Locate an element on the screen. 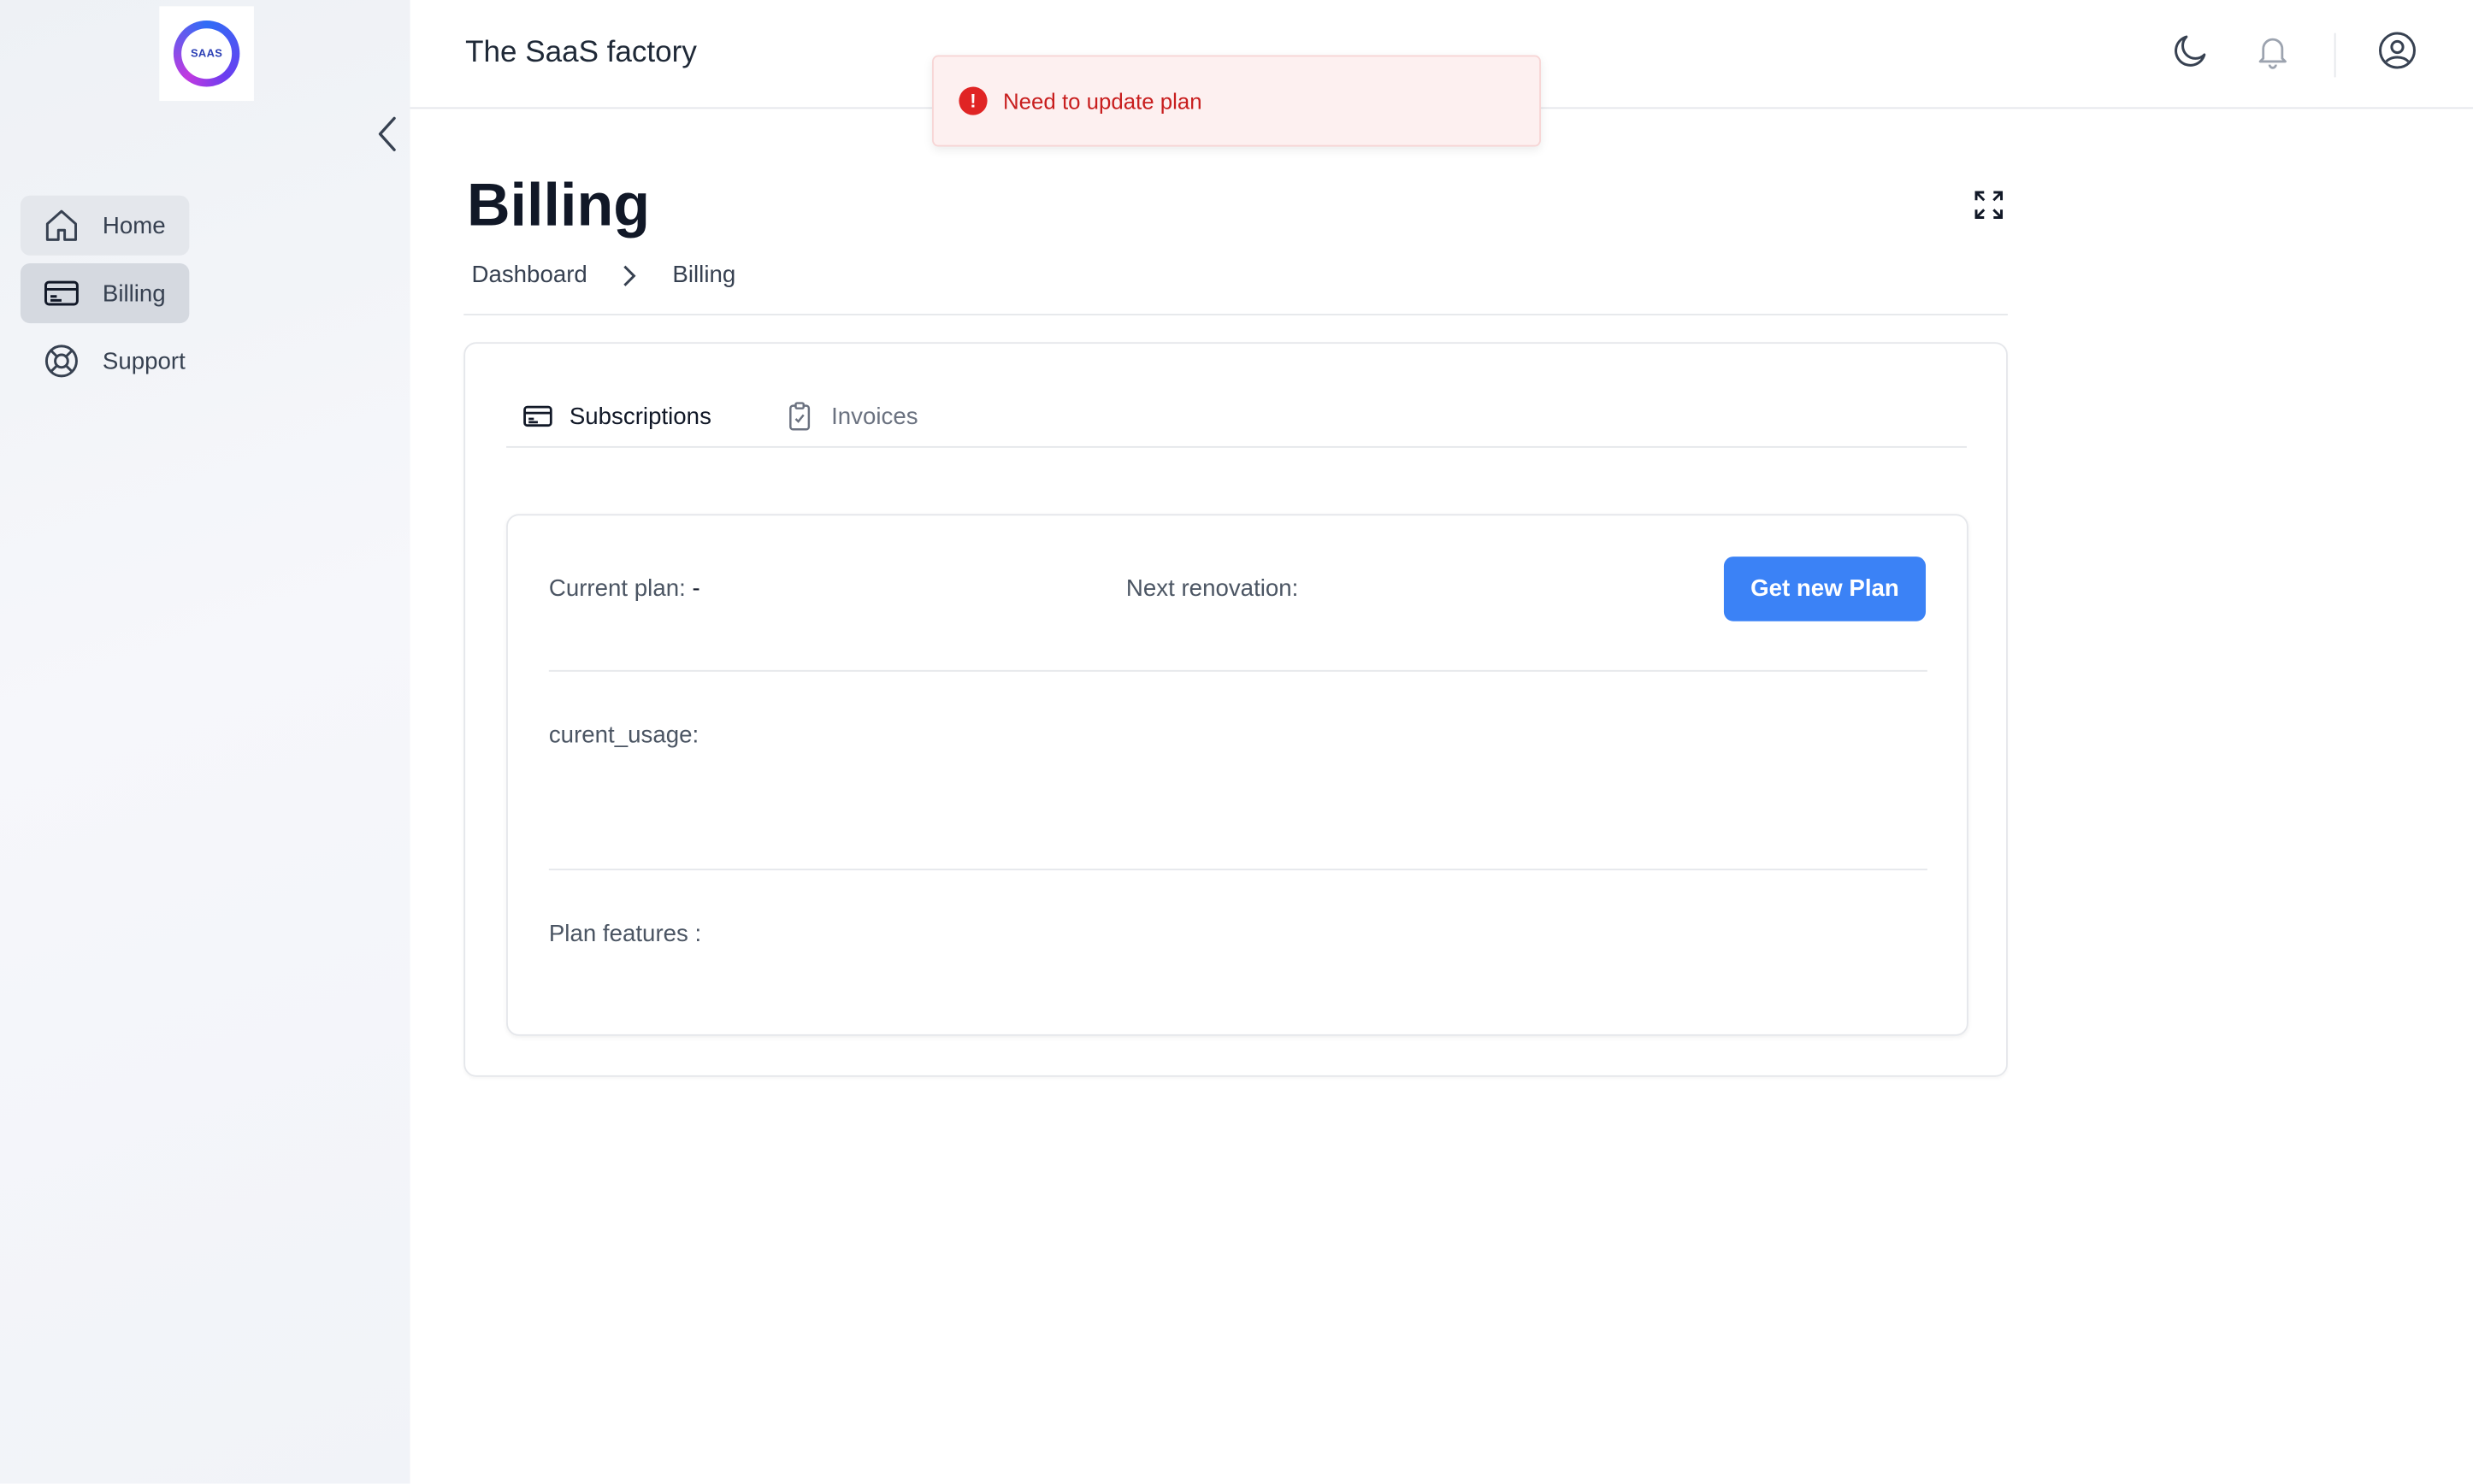 The height and width of the screenshot is (1484, 2473). error-toast: ! Need to update plan is located at coordinates (1236, 101).